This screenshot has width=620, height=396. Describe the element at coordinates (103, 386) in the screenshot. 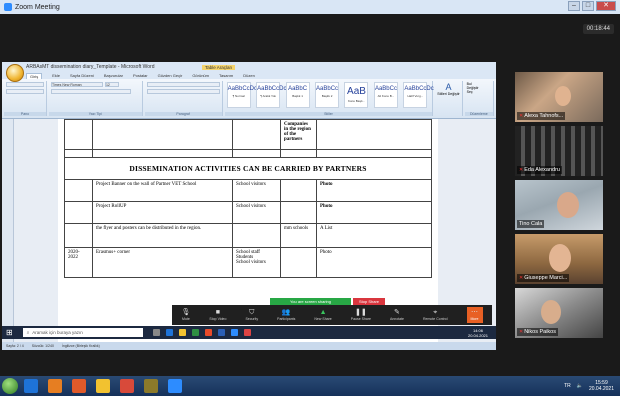

I see `folder-icon` at that location.